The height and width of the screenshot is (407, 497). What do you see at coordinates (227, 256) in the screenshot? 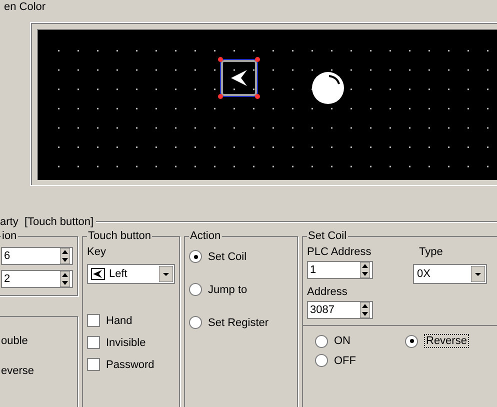
I see `radio-label: Set Coil` at bounding box center [227, 256].